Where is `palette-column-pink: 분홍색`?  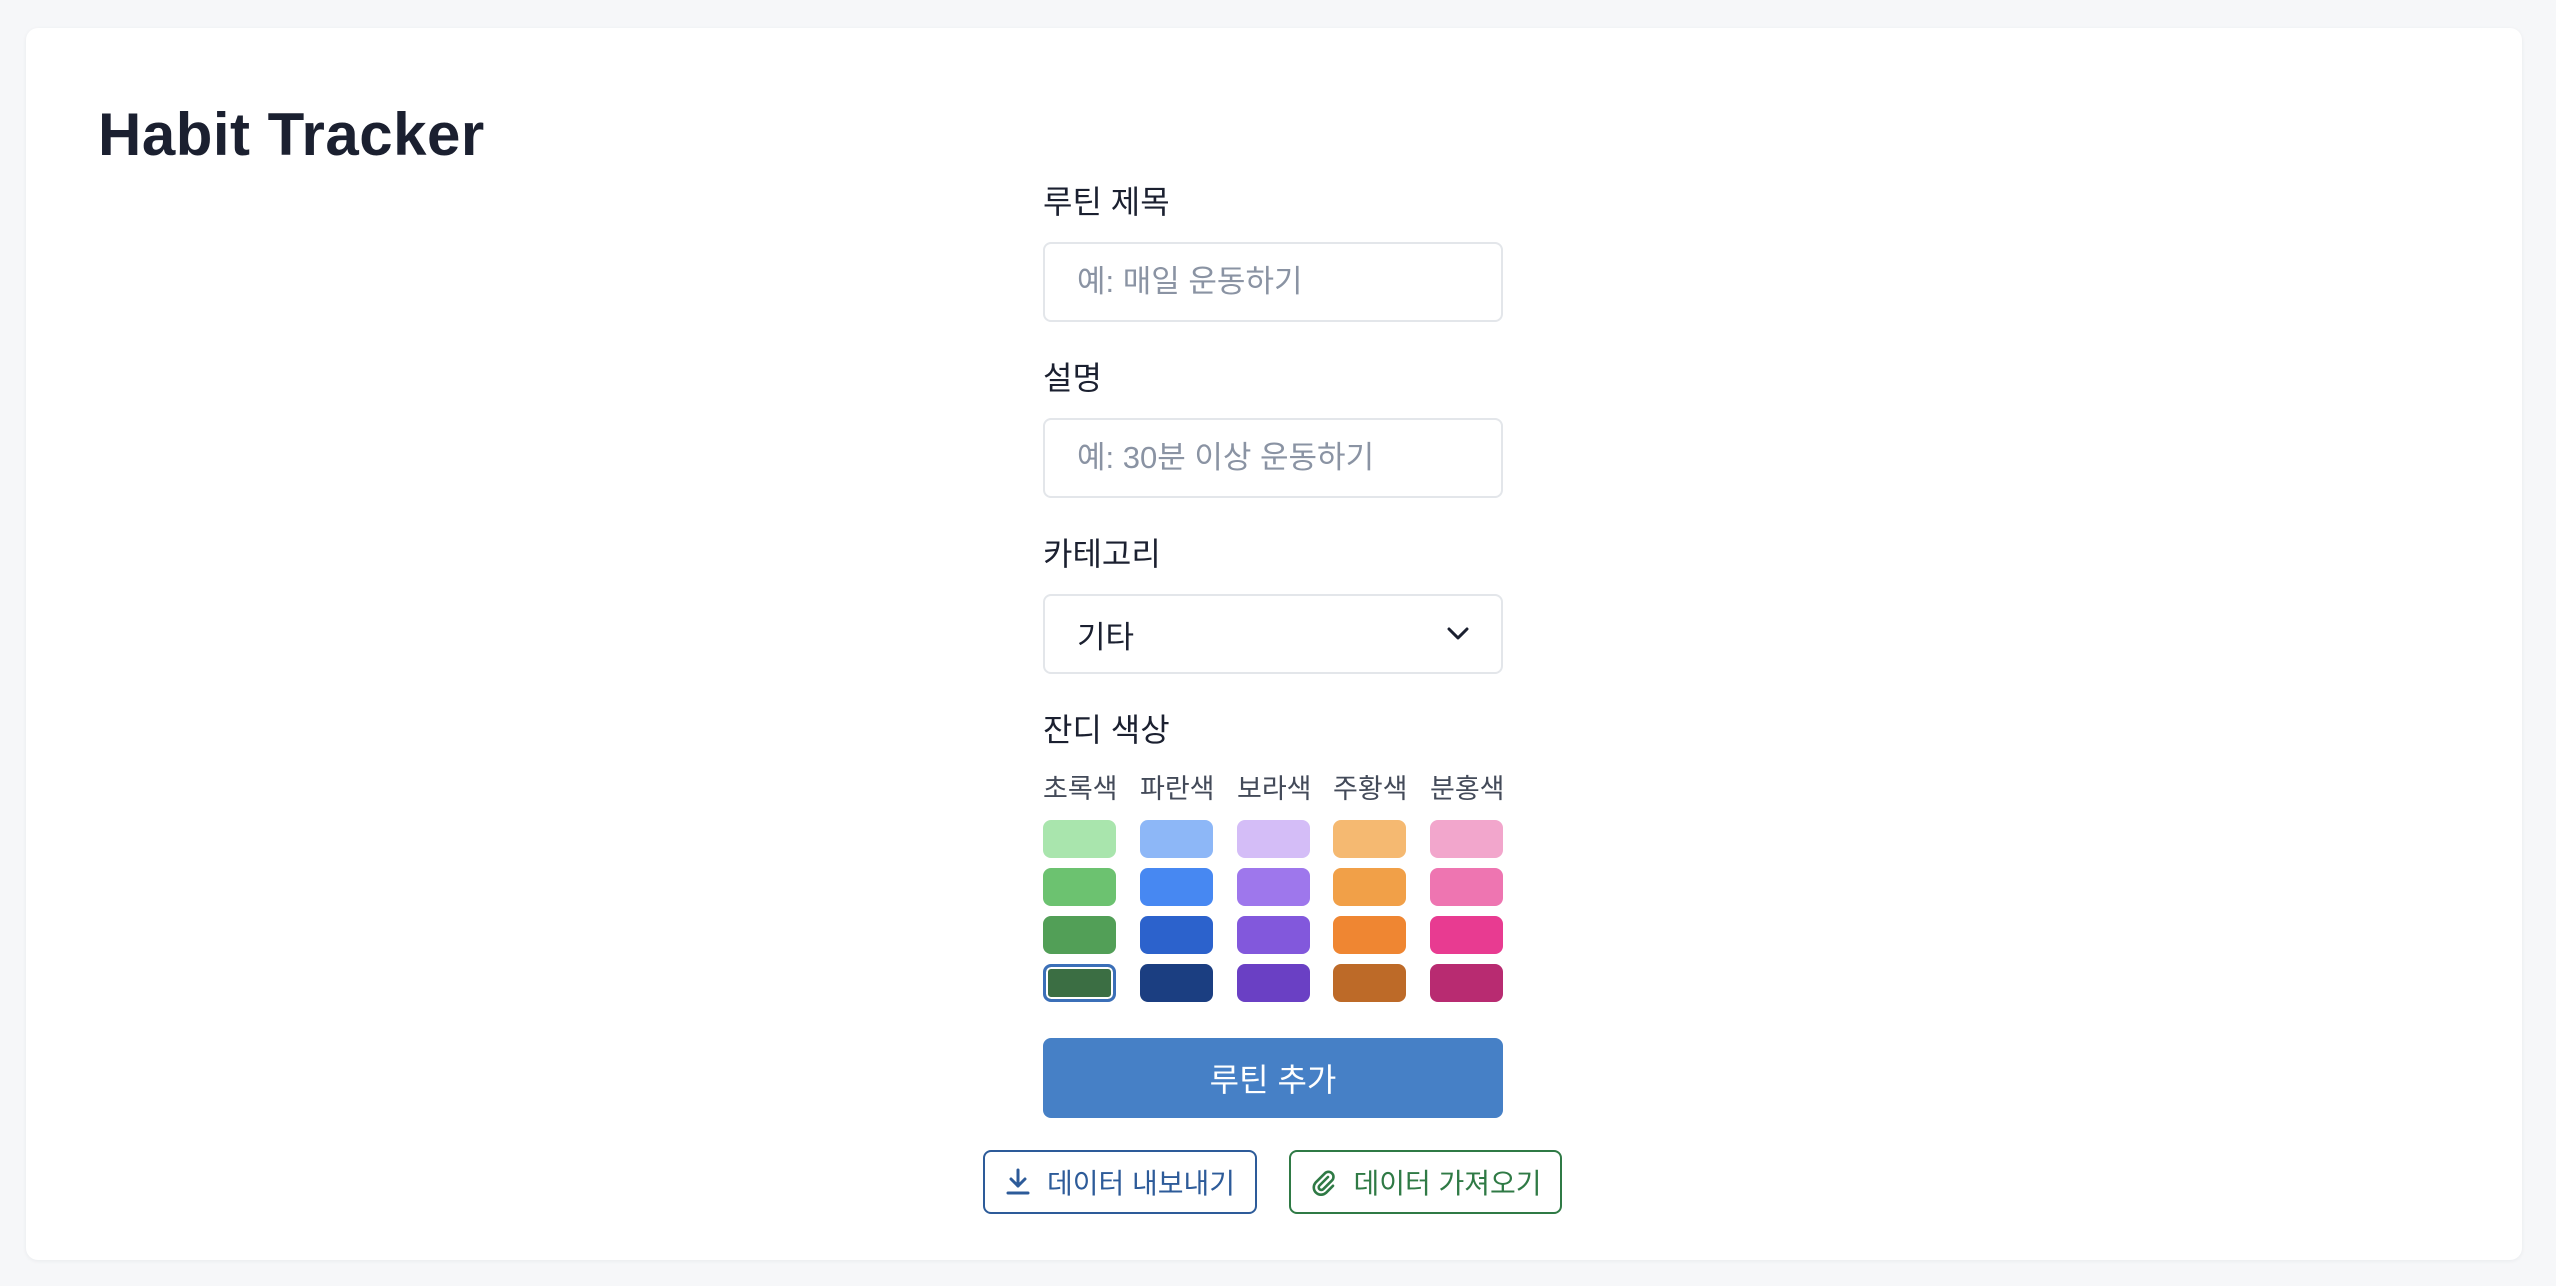 palette-column-pink: 분홍색 is located at coordinates (1467, 891).